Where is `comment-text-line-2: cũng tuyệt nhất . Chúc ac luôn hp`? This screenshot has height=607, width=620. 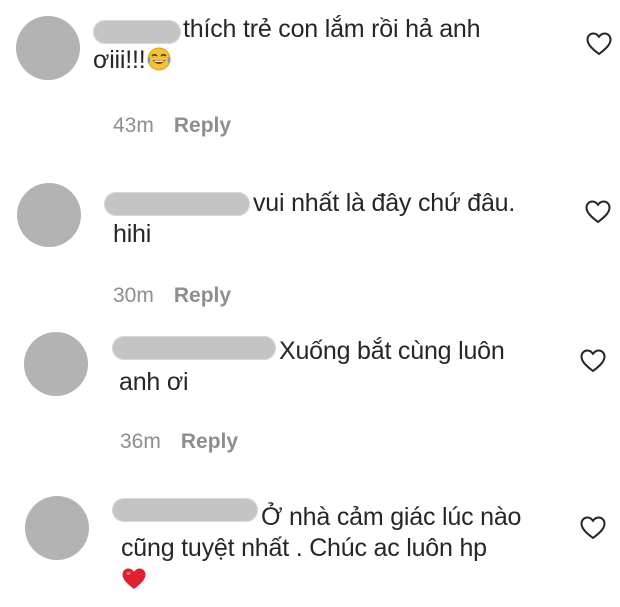 comment-text-line-2: cũng tuyệt nhất . Chúc ac luôn hp is located at coordinates (304, 548).